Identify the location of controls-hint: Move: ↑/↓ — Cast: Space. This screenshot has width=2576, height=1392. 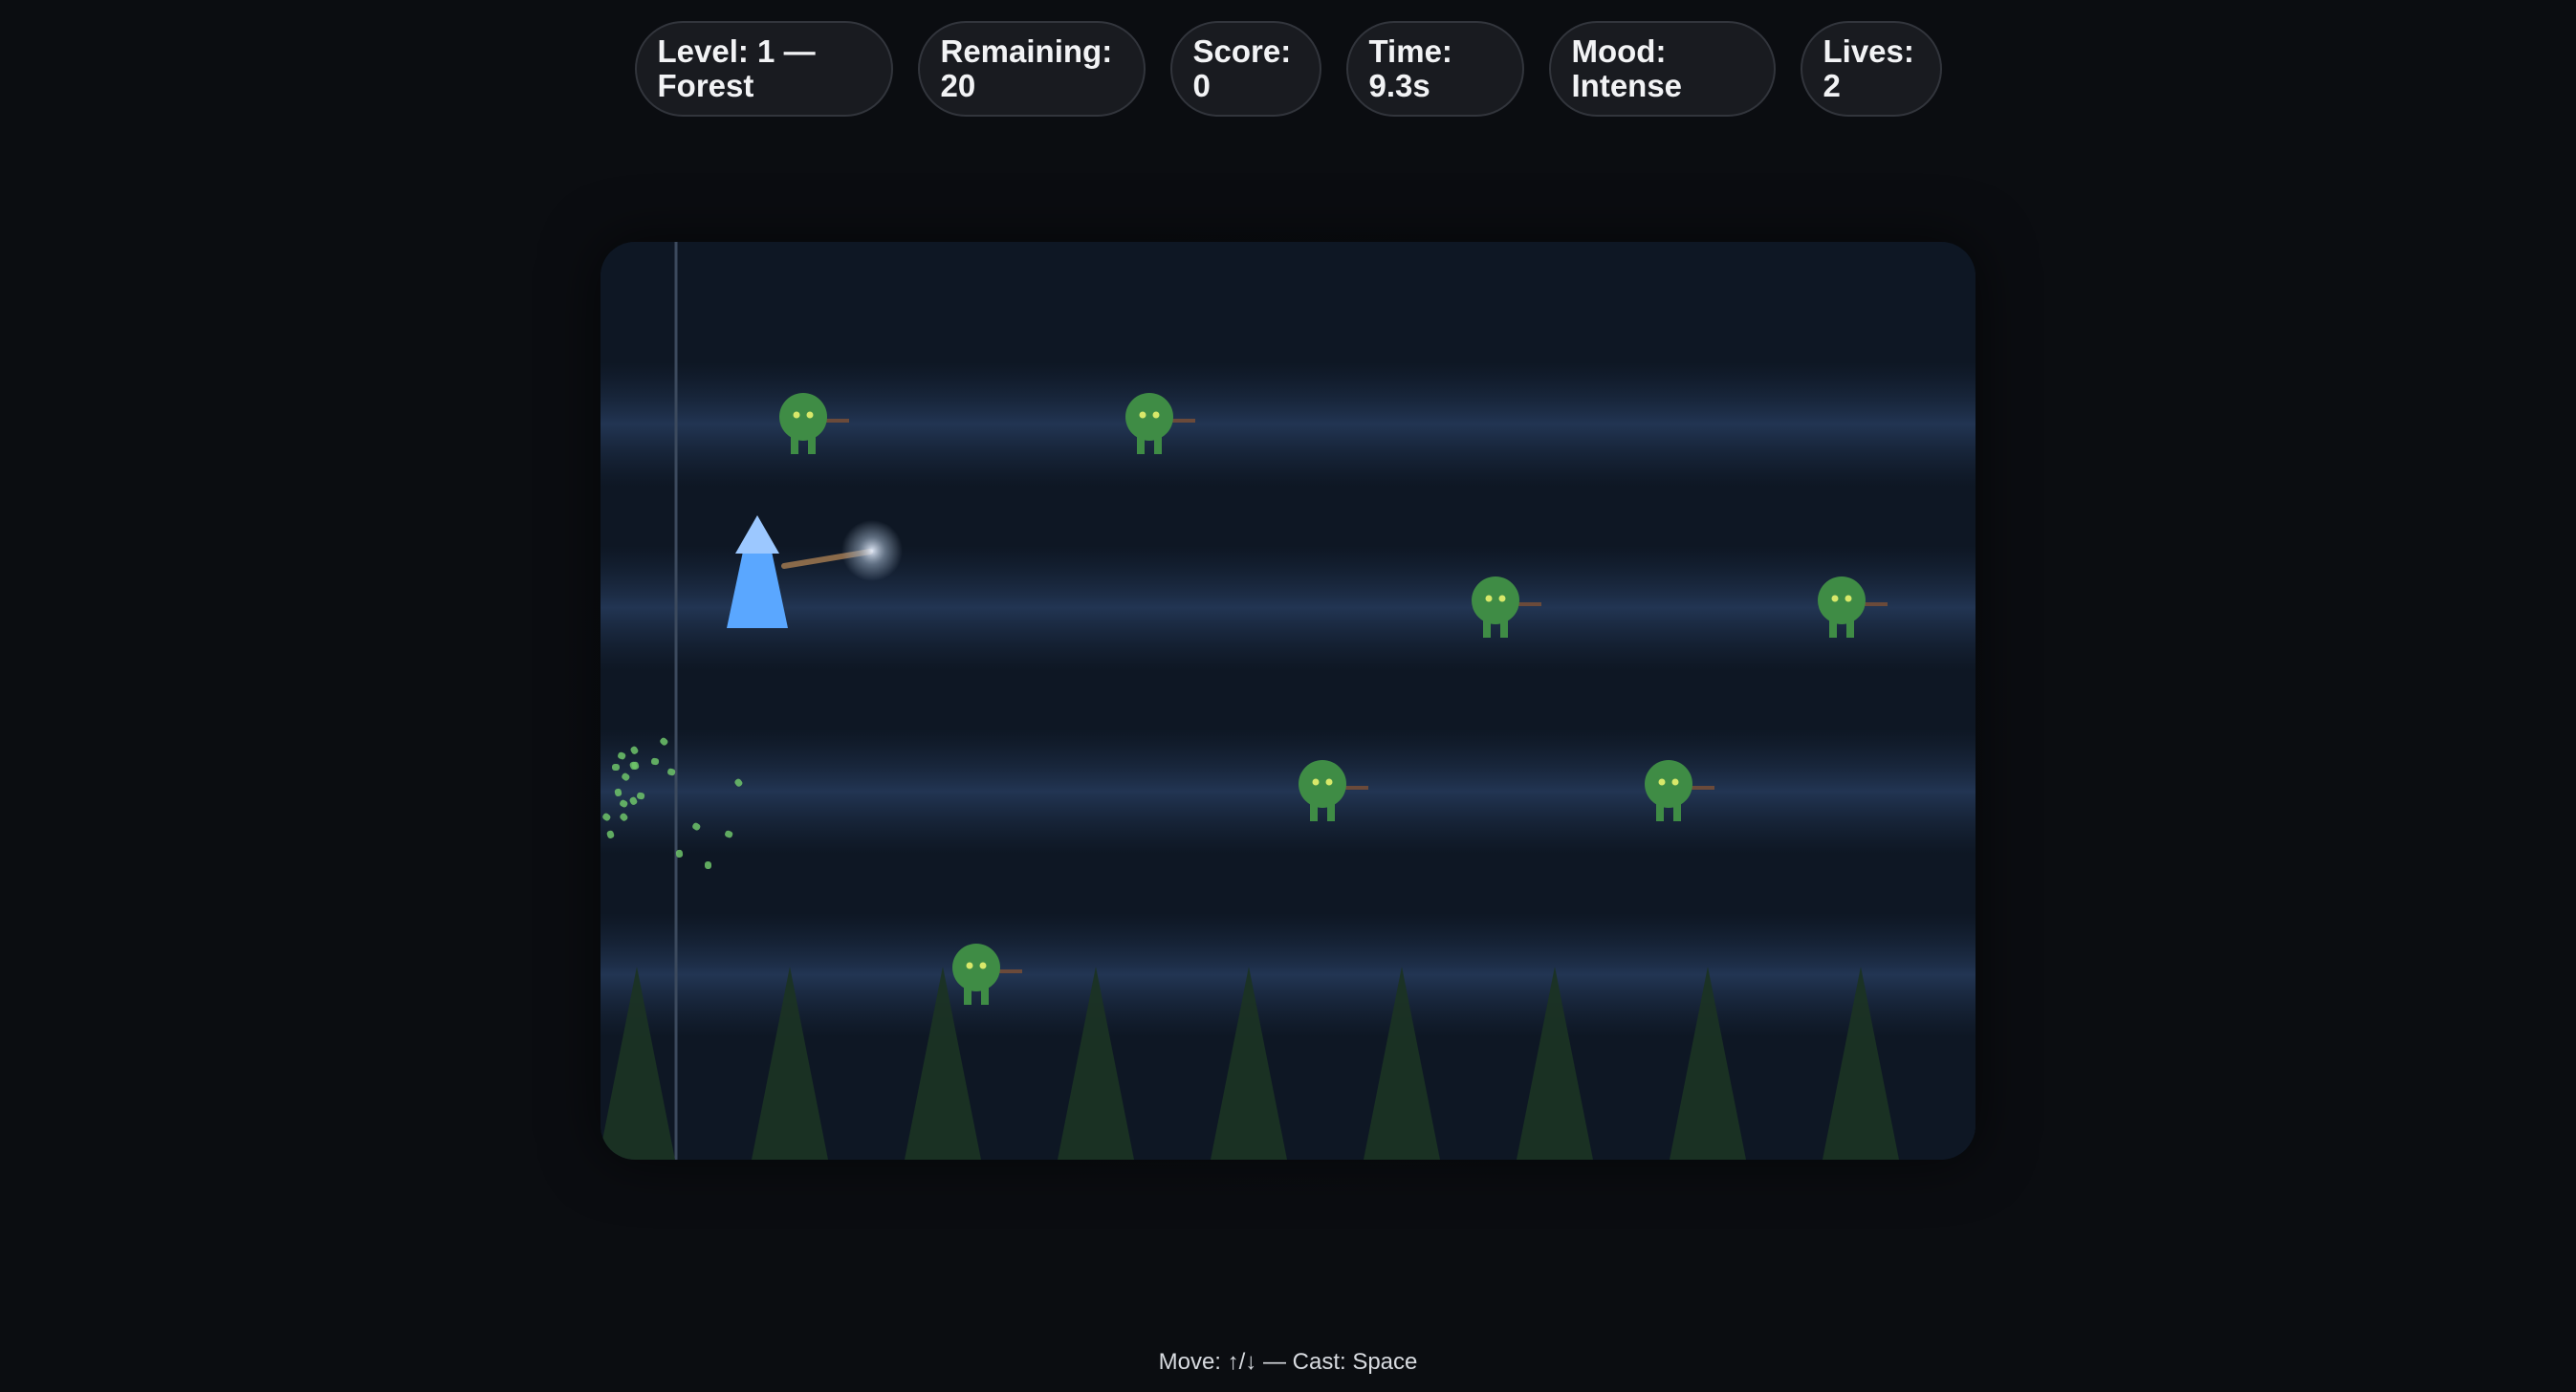
(1288, 1362).